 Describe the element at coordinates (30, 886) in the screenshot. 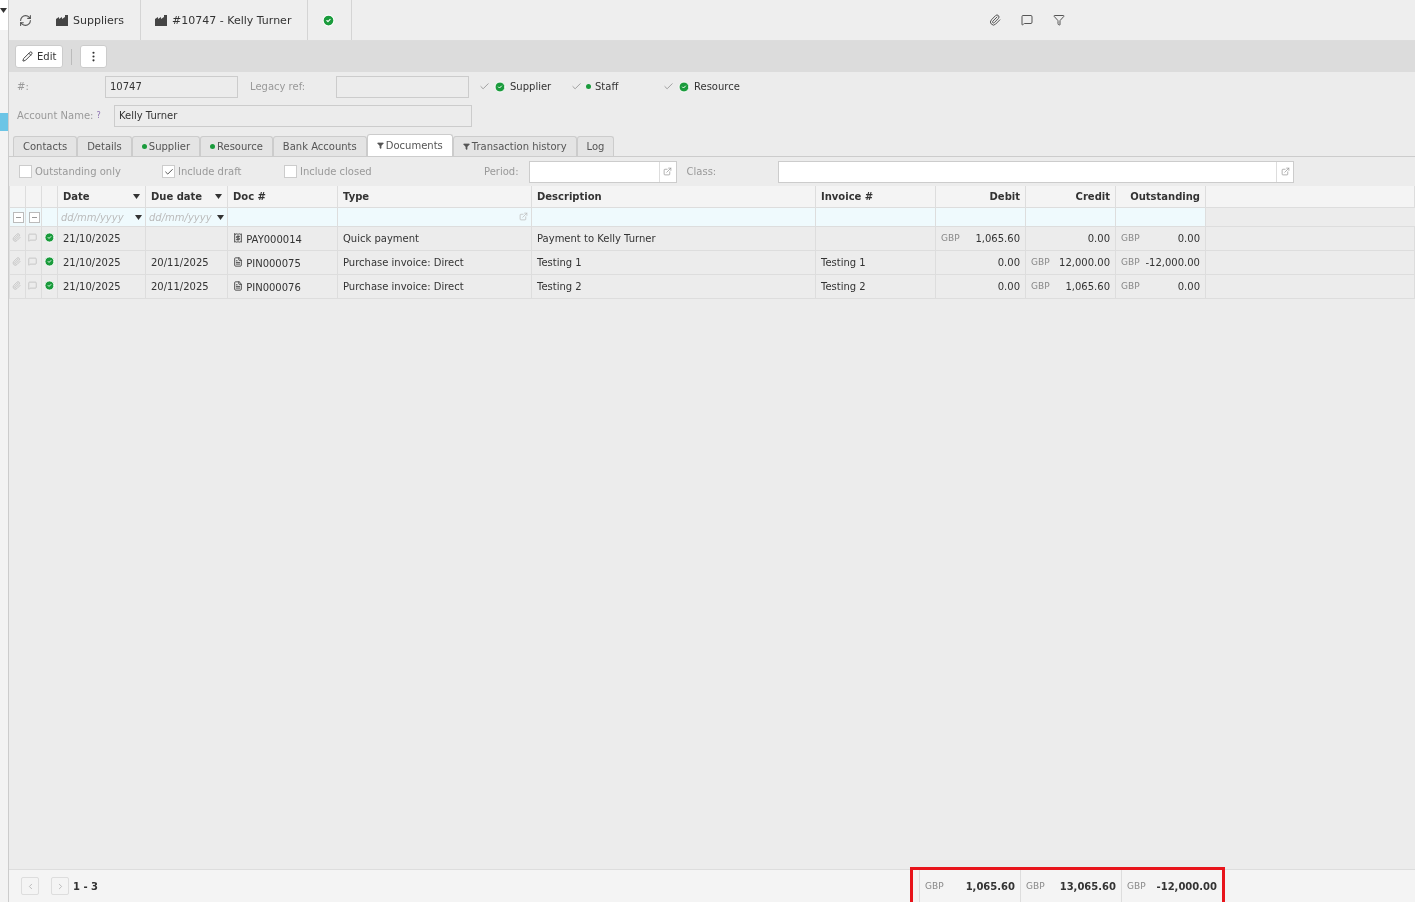

I see `previous-button` at that location.